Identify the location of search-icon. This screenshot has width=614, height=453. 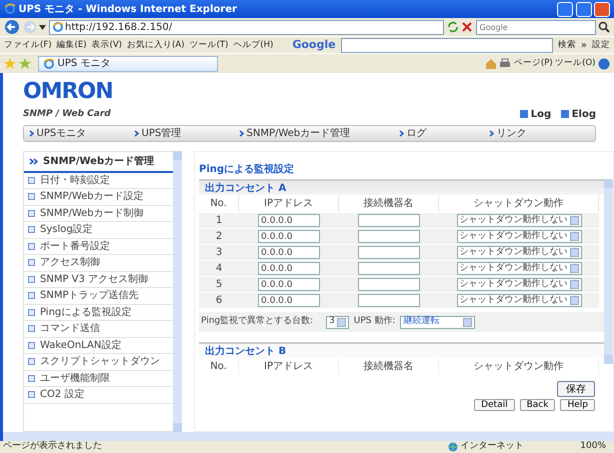
(604, 27).